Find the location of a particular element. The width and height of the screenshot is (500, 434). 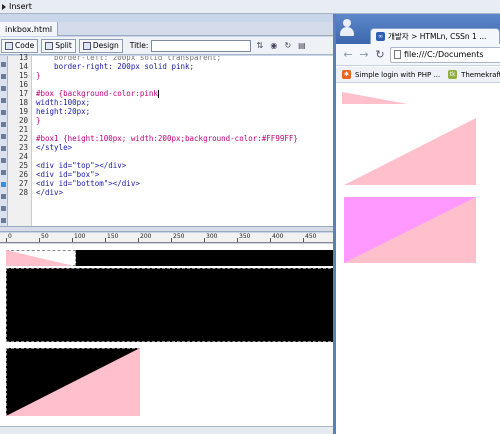

code-line: <div id="top"></div> is located at coordinates (81, 165).